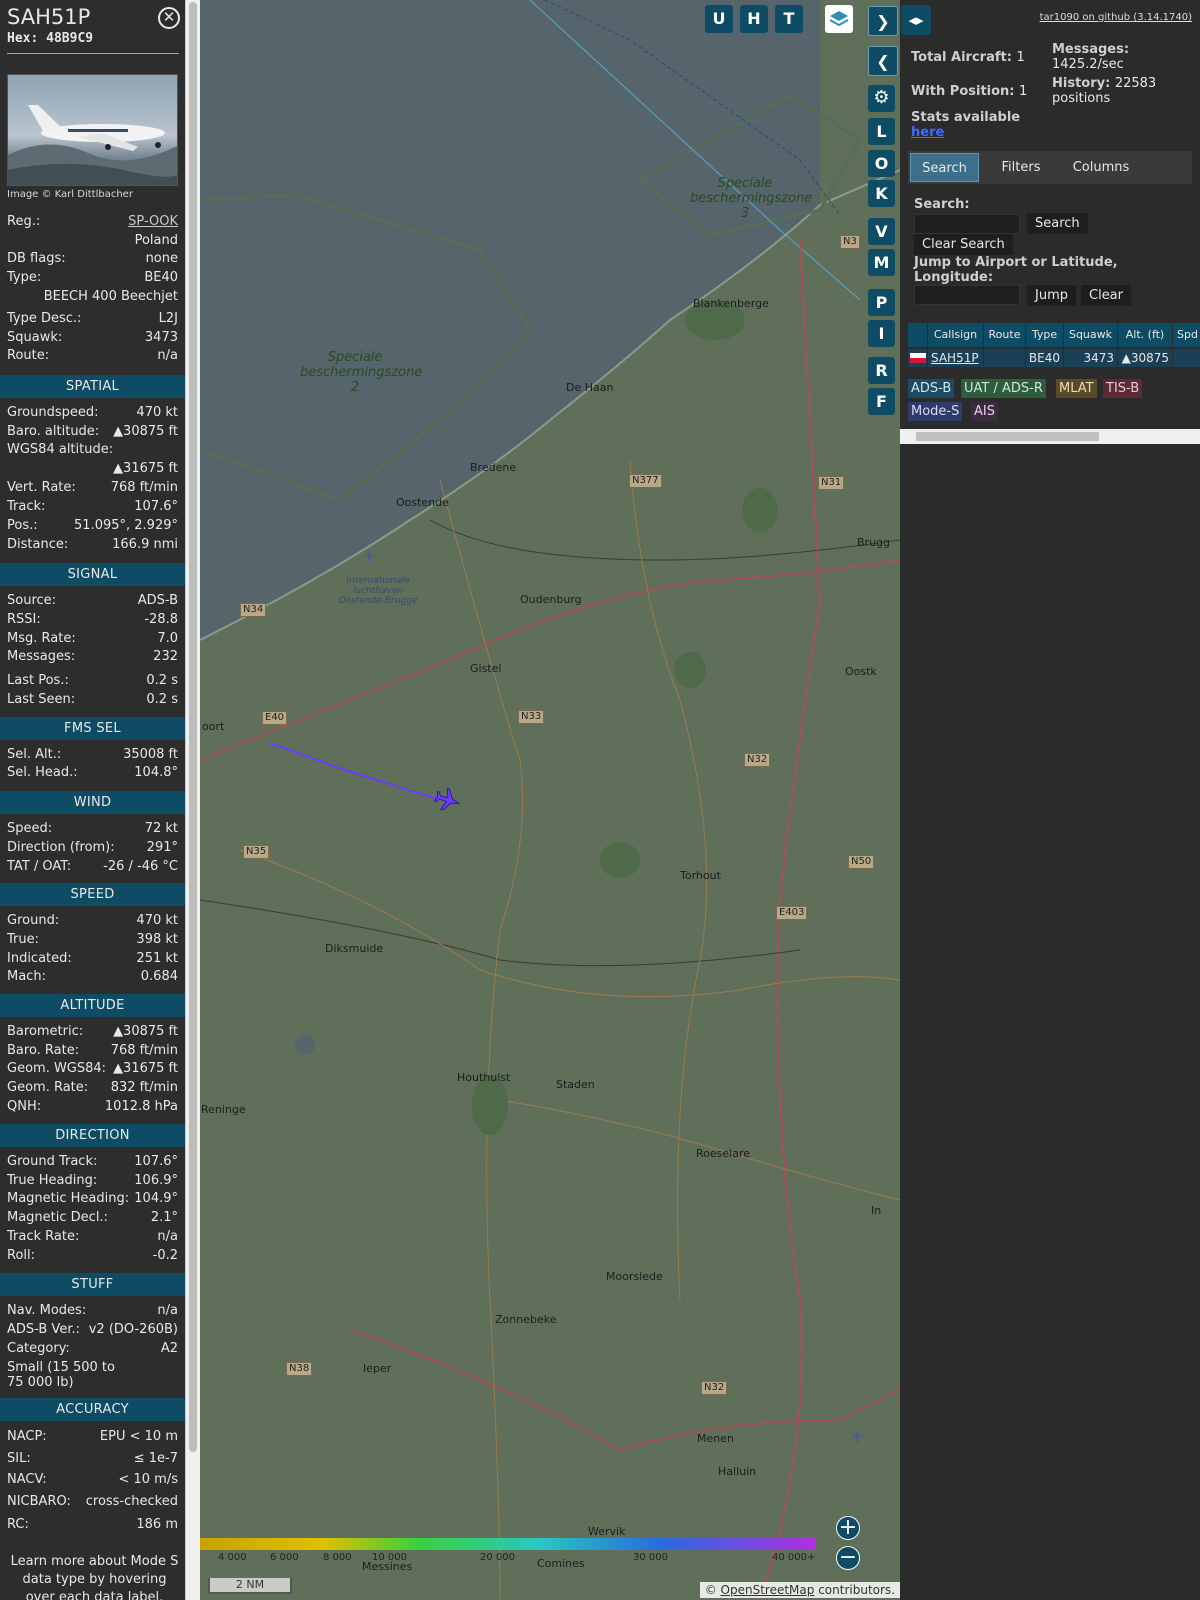 Image resolution: width=1200 pixels, height=1600 pixels. What do you see at coordinates (57, 1217) in the screenshot?
I see `field-label: Magnetic Decl.:` at bounding box center [57, 1217].